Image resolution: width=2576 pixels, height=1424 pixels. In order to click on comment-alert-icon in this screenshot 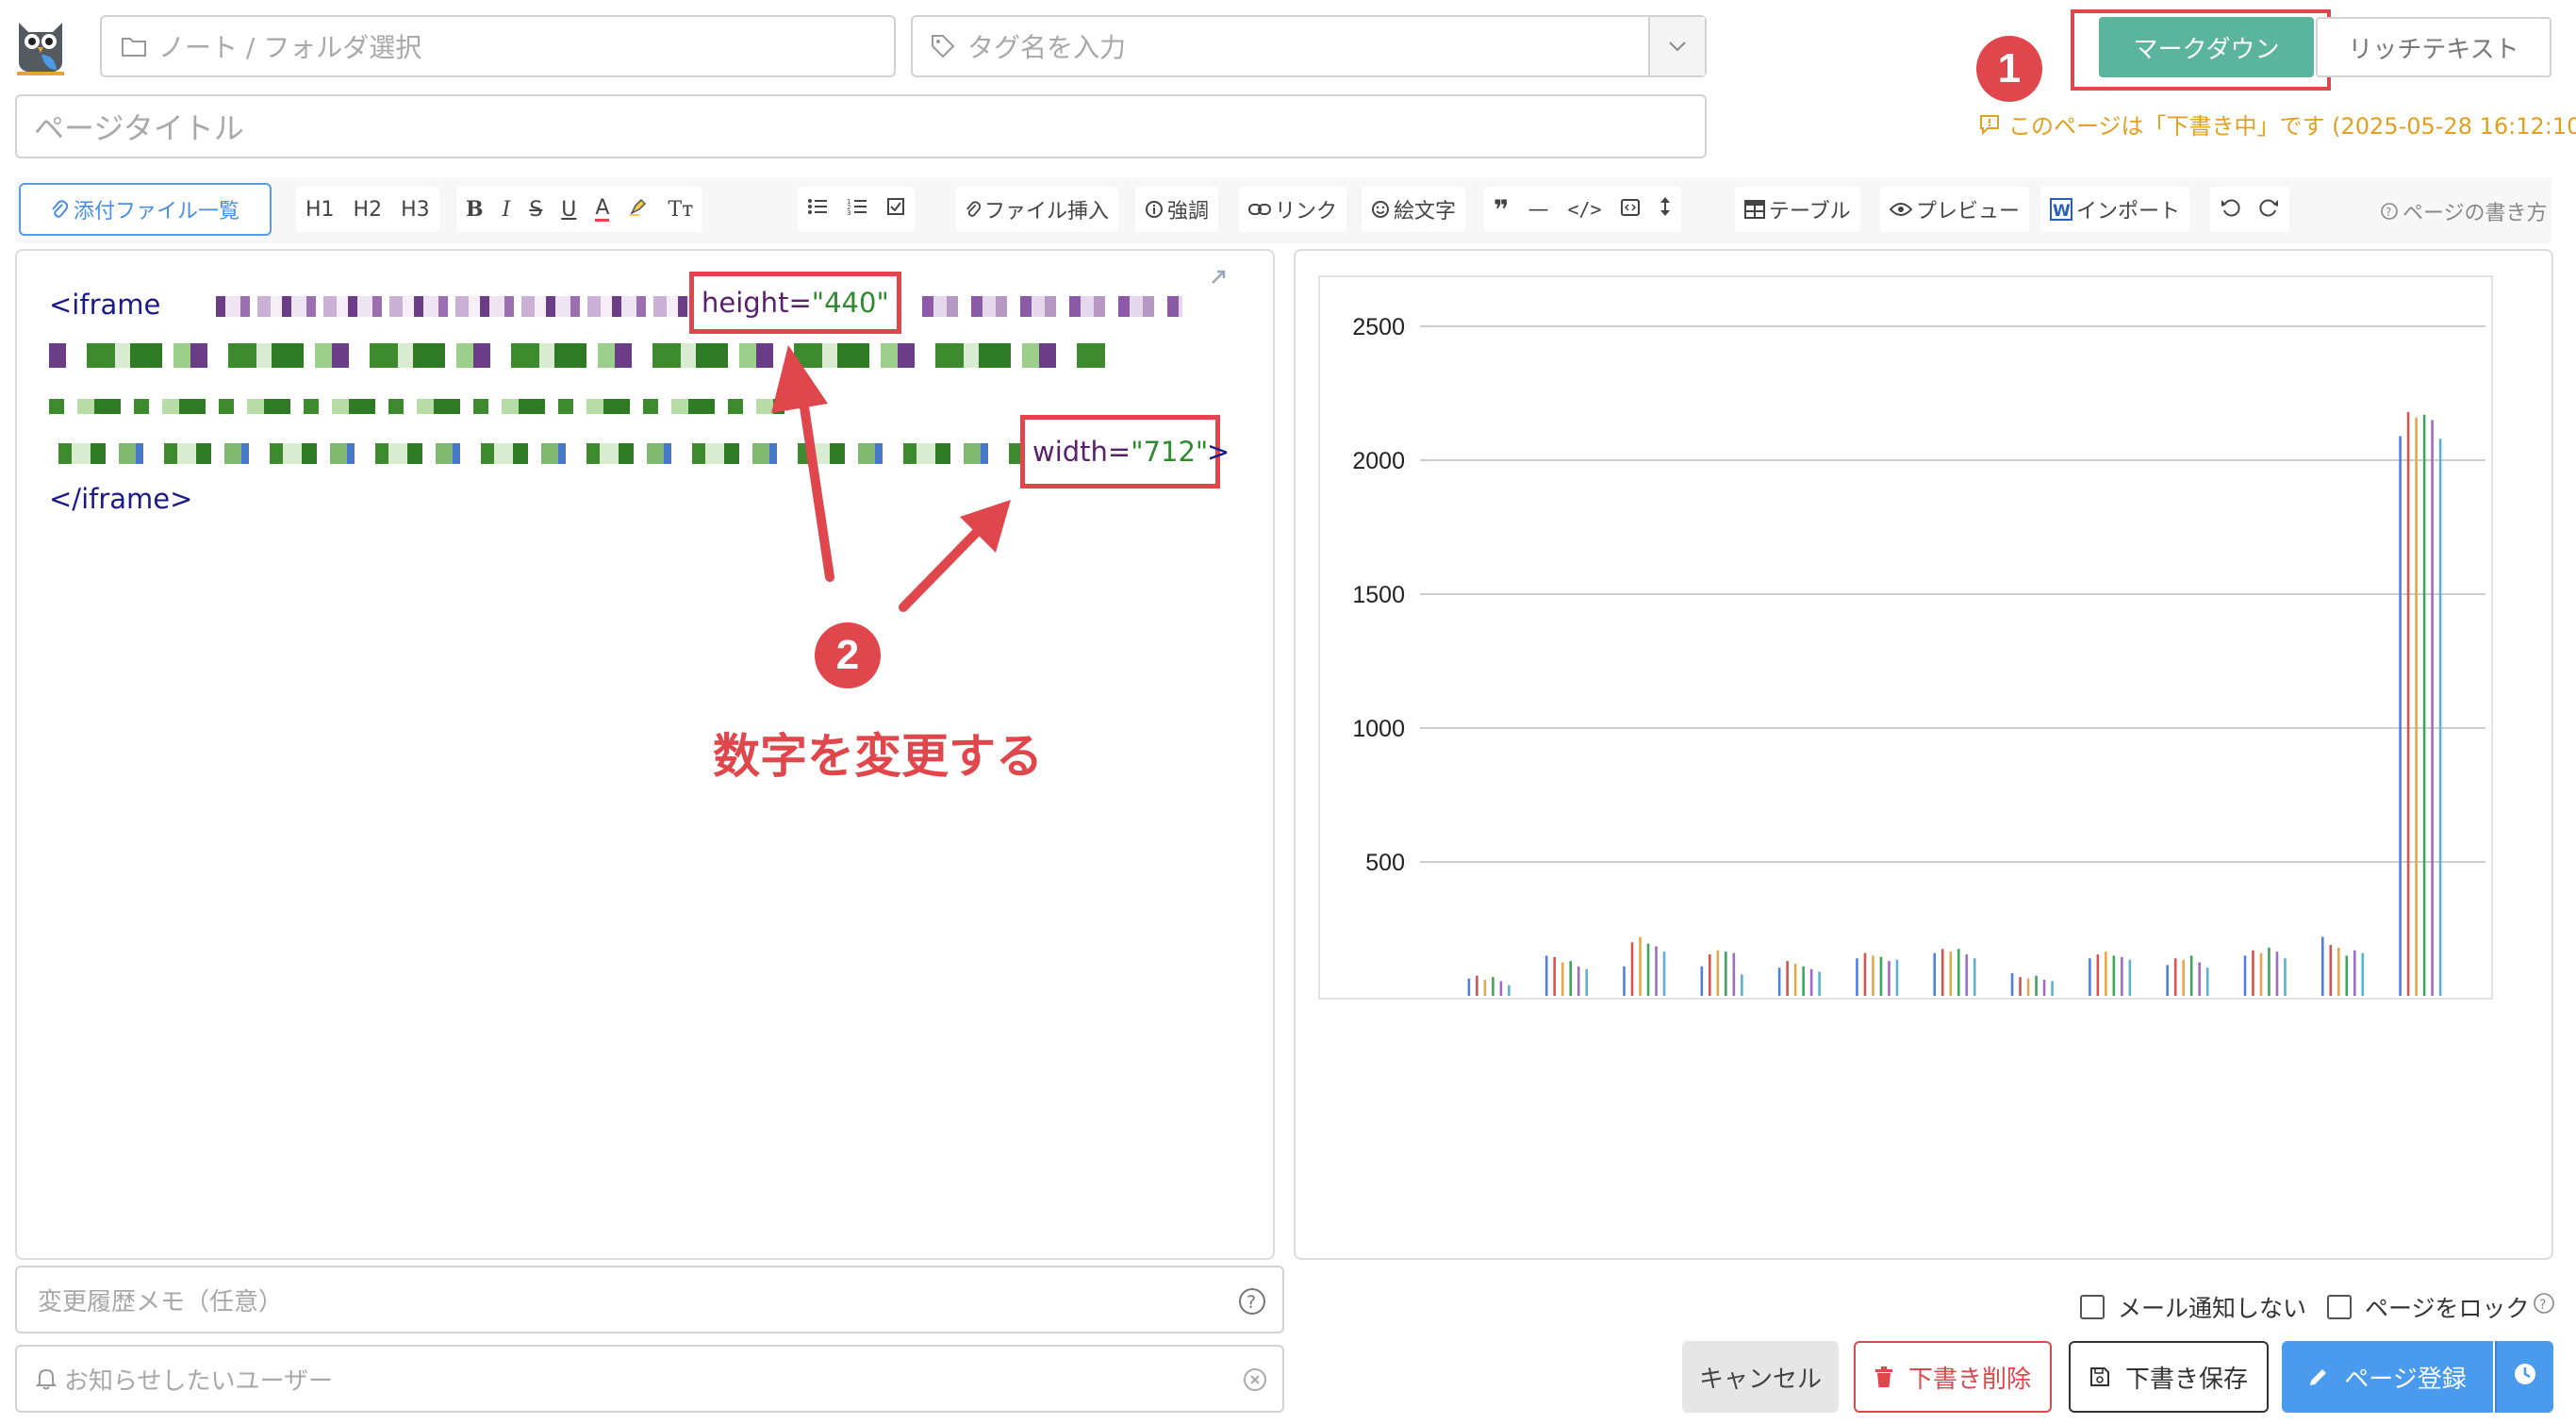, I will do `click(1989, 124)`.